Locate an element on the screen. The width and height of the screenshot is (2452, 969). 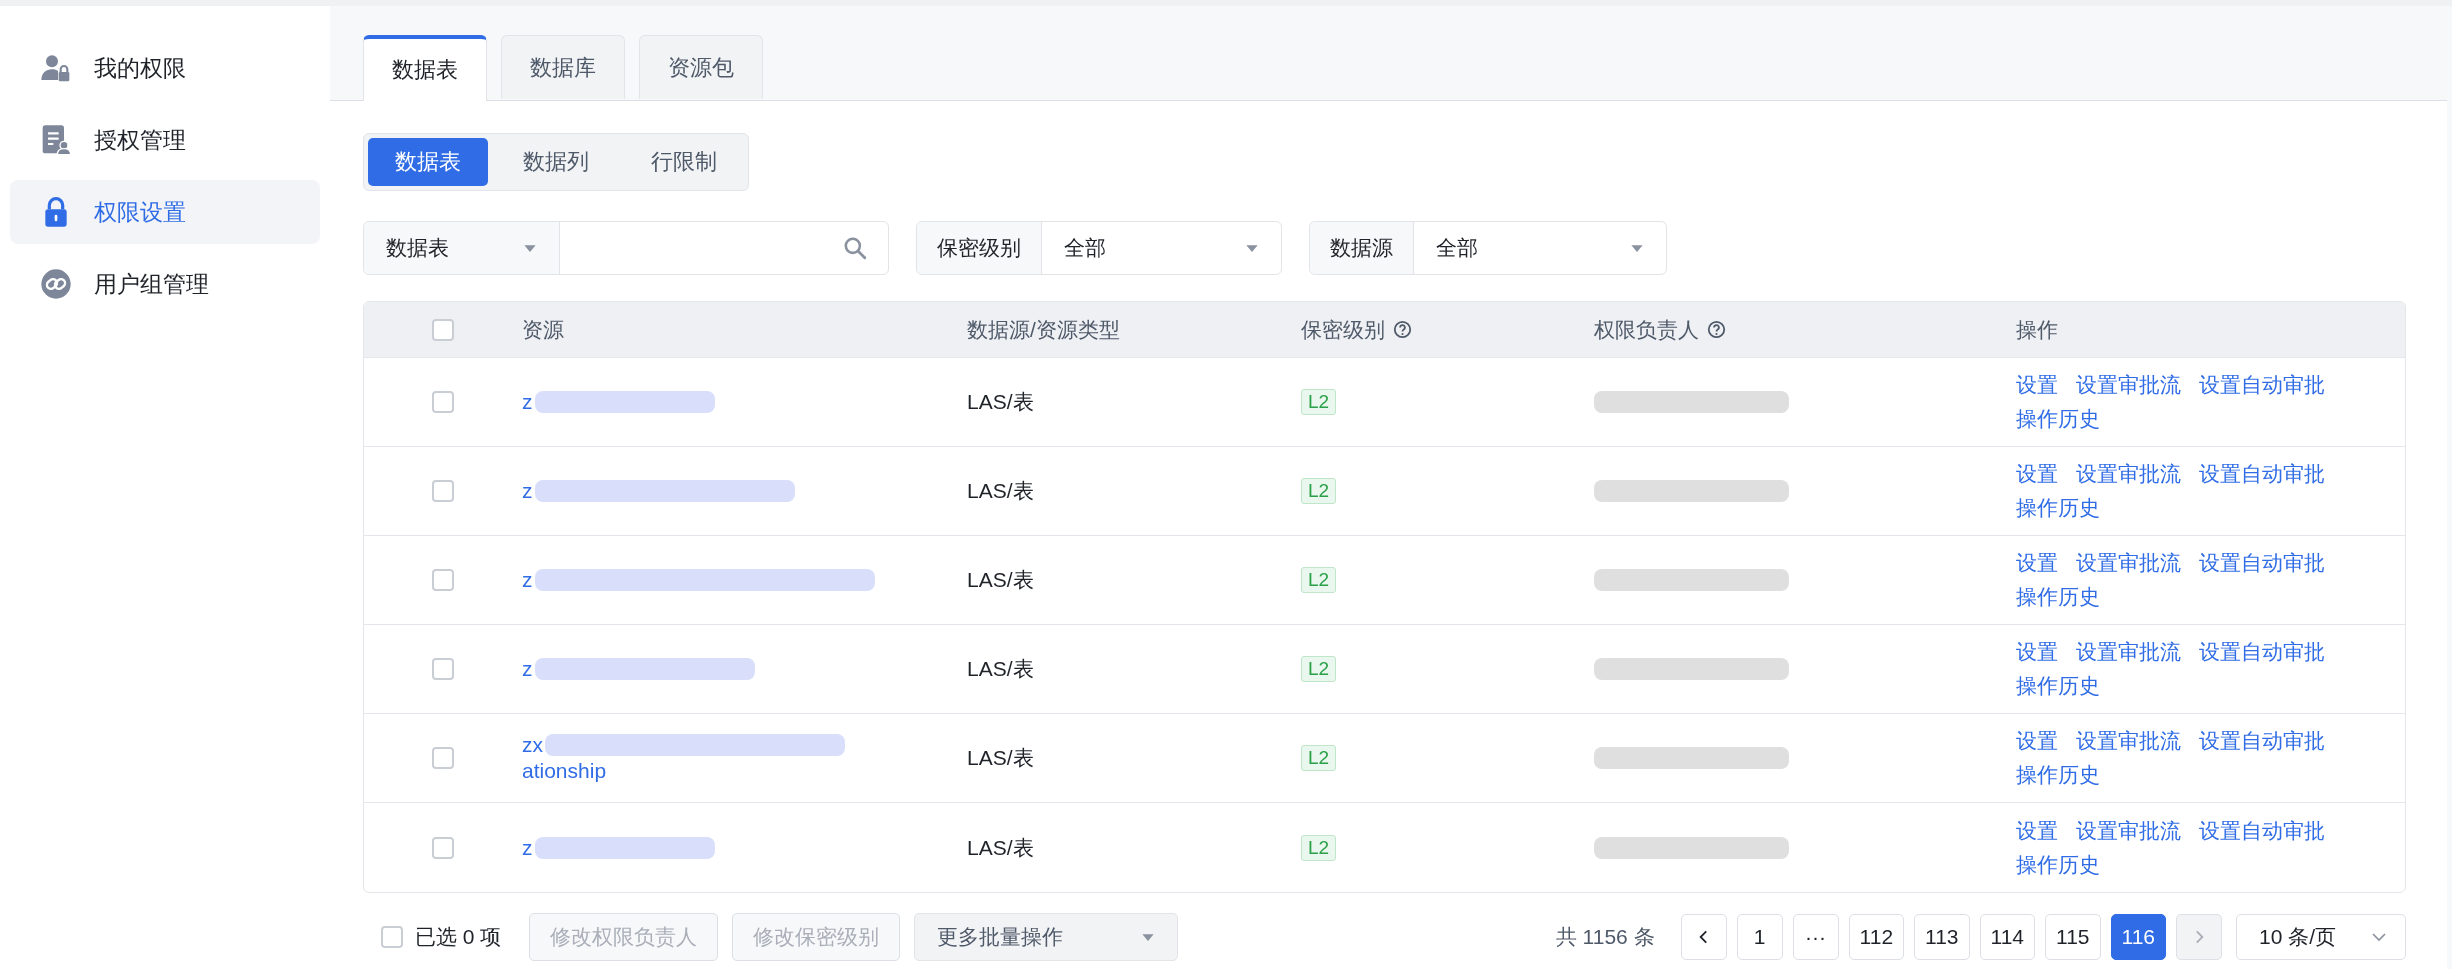
tab: 数据表 is located at coordinates (425, 68).